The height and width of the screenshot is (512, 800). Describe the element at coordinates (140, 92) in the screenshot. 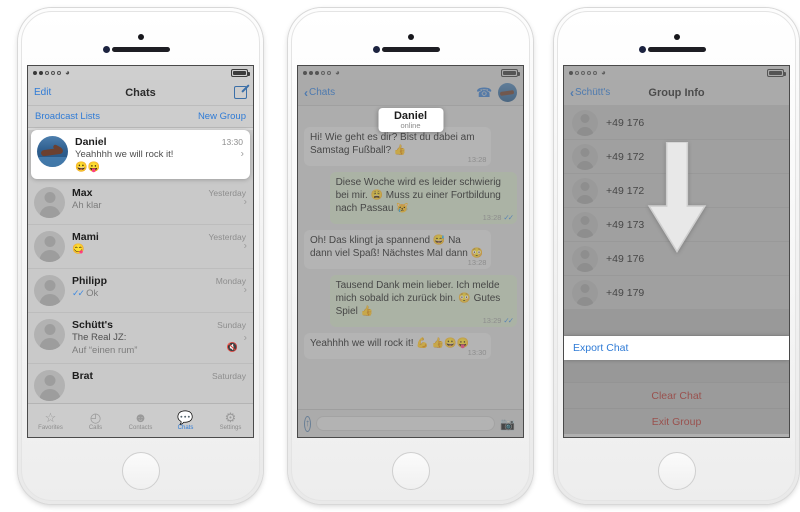

I see `page-title: Chats` at that location.